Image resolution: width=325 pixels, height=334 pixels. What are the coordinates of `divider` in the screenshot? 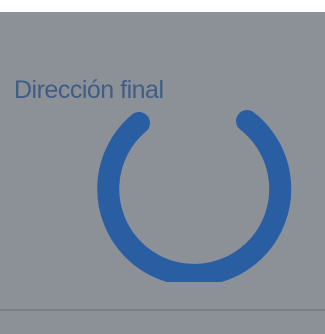 It's located at (162, 310).